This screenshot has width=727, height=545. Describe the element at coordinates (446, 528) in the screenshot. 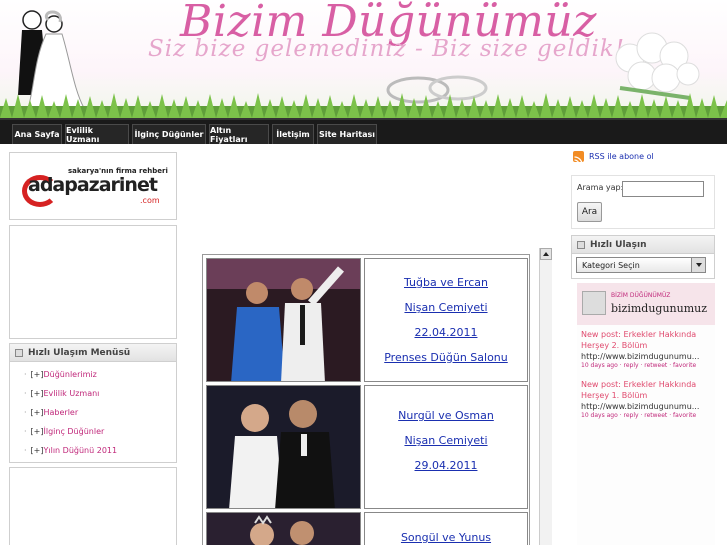

I see `wedding-info-cell: Songül ve Yunus` at that location.